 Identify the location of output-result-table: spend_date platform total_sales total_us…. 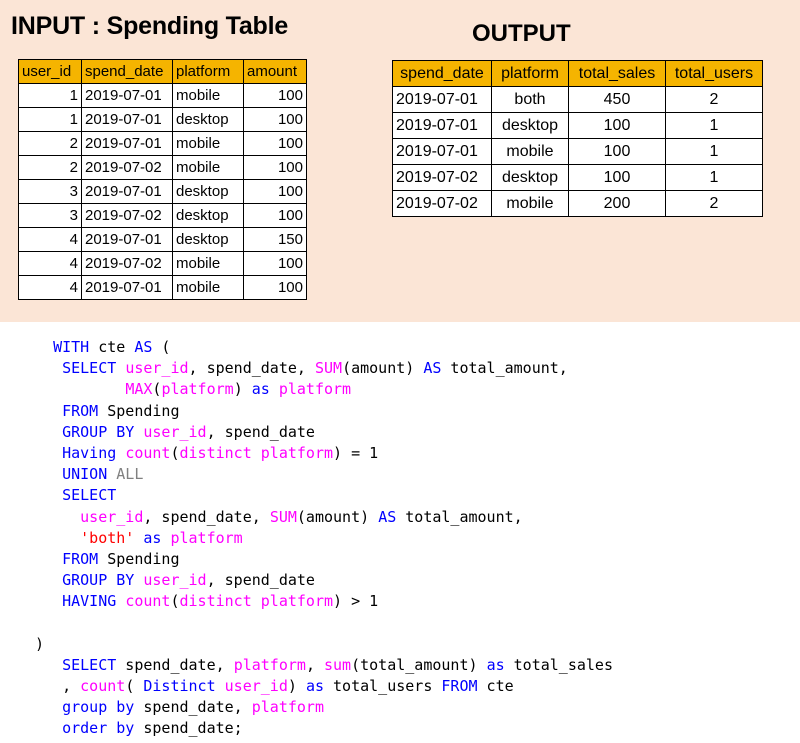
(577, 138).